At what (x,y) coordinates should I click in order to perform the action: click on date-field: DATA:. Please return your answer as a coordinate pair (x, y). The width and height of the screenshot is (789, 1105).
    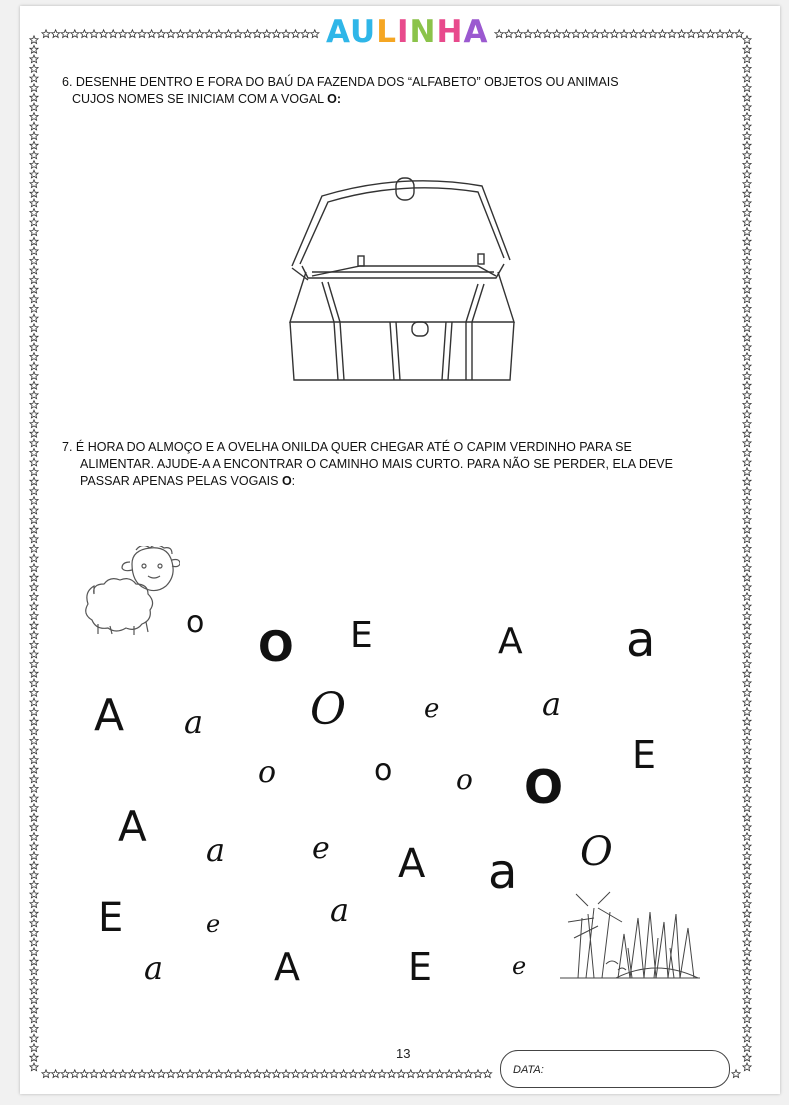
    Looking at the image, I should click on (615, 1069).